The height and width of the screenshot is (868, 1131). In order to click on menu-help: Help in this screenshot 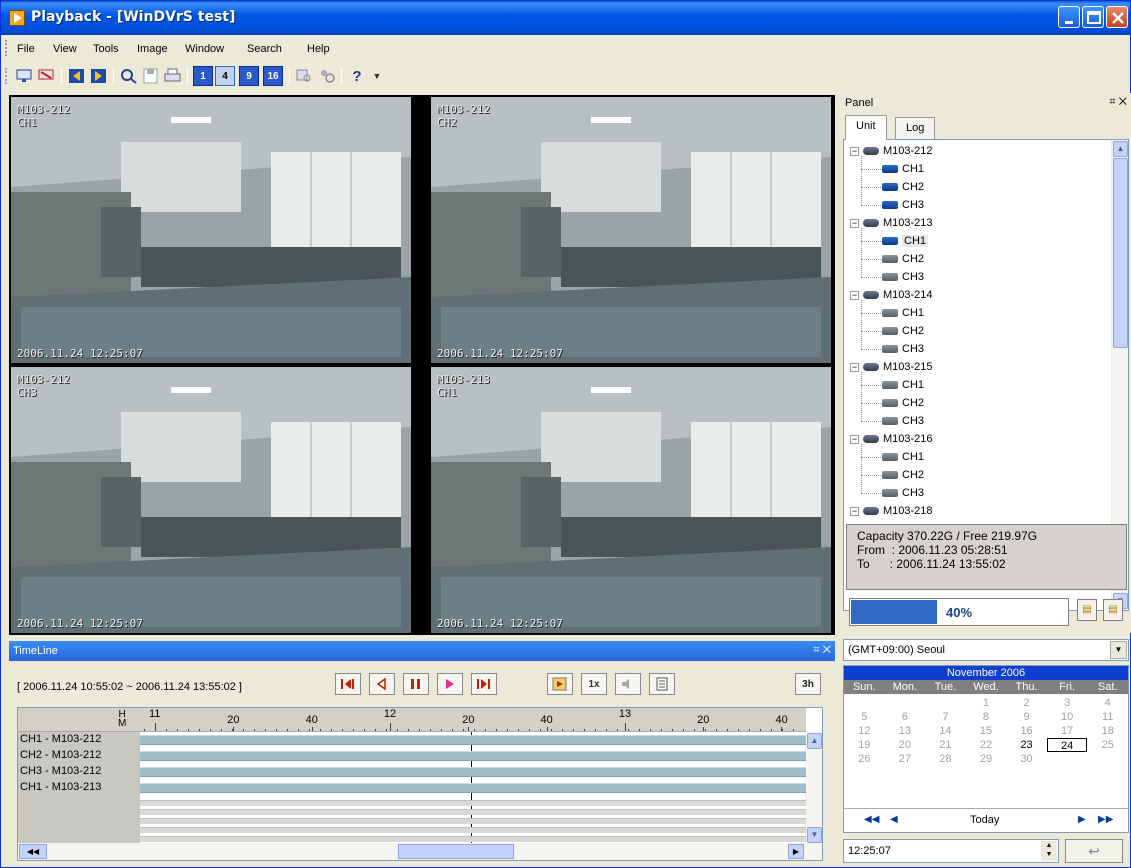, I will do `click(318, 49)`.